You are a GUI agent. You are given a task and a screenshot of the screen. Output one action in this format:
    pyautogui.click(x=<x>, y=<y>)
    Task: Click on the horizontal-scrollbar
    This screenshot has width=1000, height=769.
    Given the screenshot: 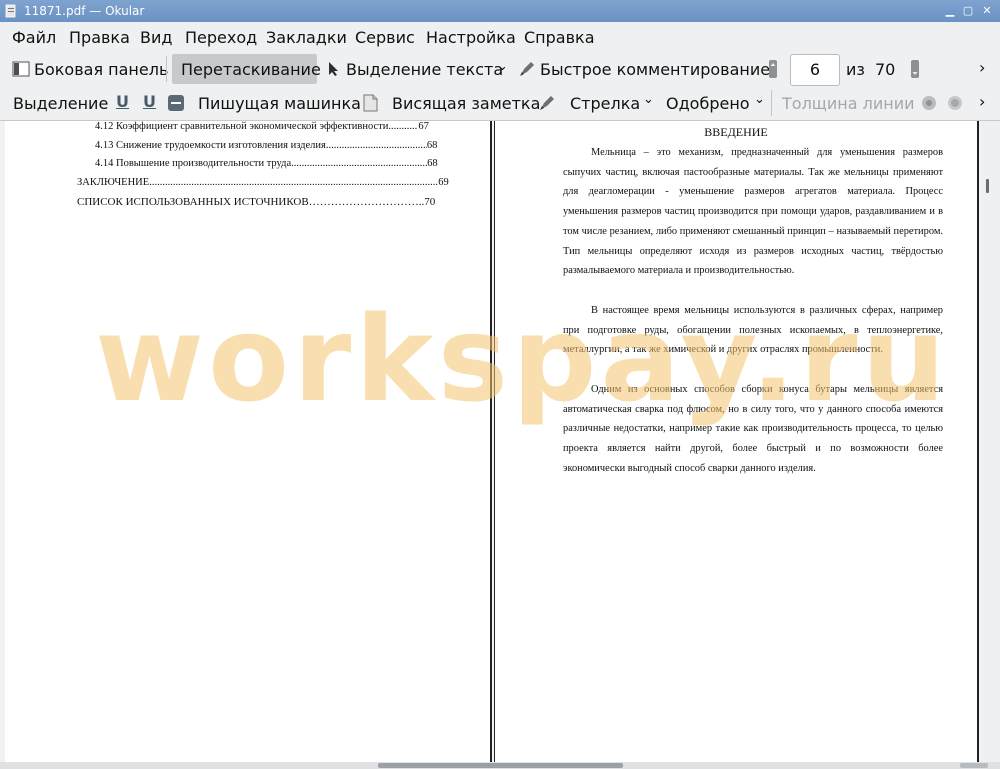 What is the action you would take?
    pyautogui.click(x=500, y=765)
    